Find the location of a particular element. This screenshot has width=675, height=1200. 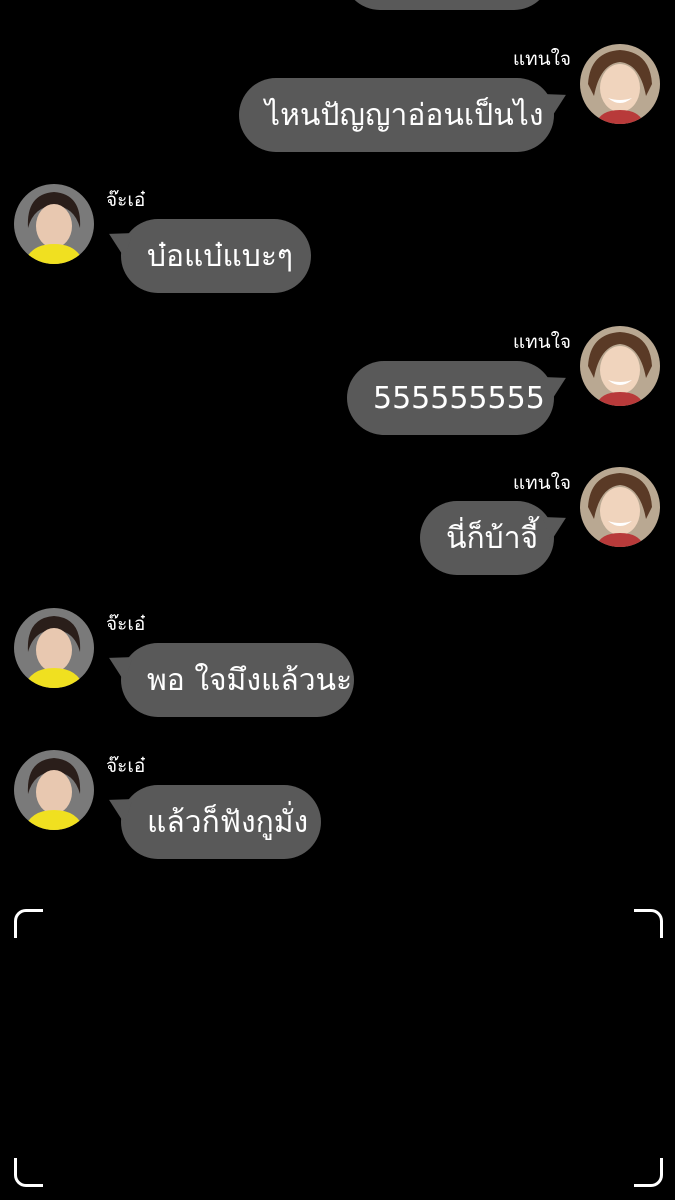

message-text: ไหนปัญญาอ่อนเป็นไง is located at coordinates (404, 115).